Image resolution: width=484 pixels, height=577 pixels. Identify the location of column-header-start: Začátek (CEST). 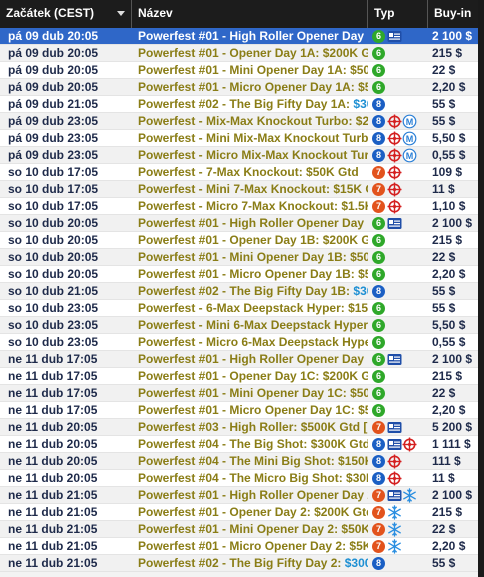
(66, 14).